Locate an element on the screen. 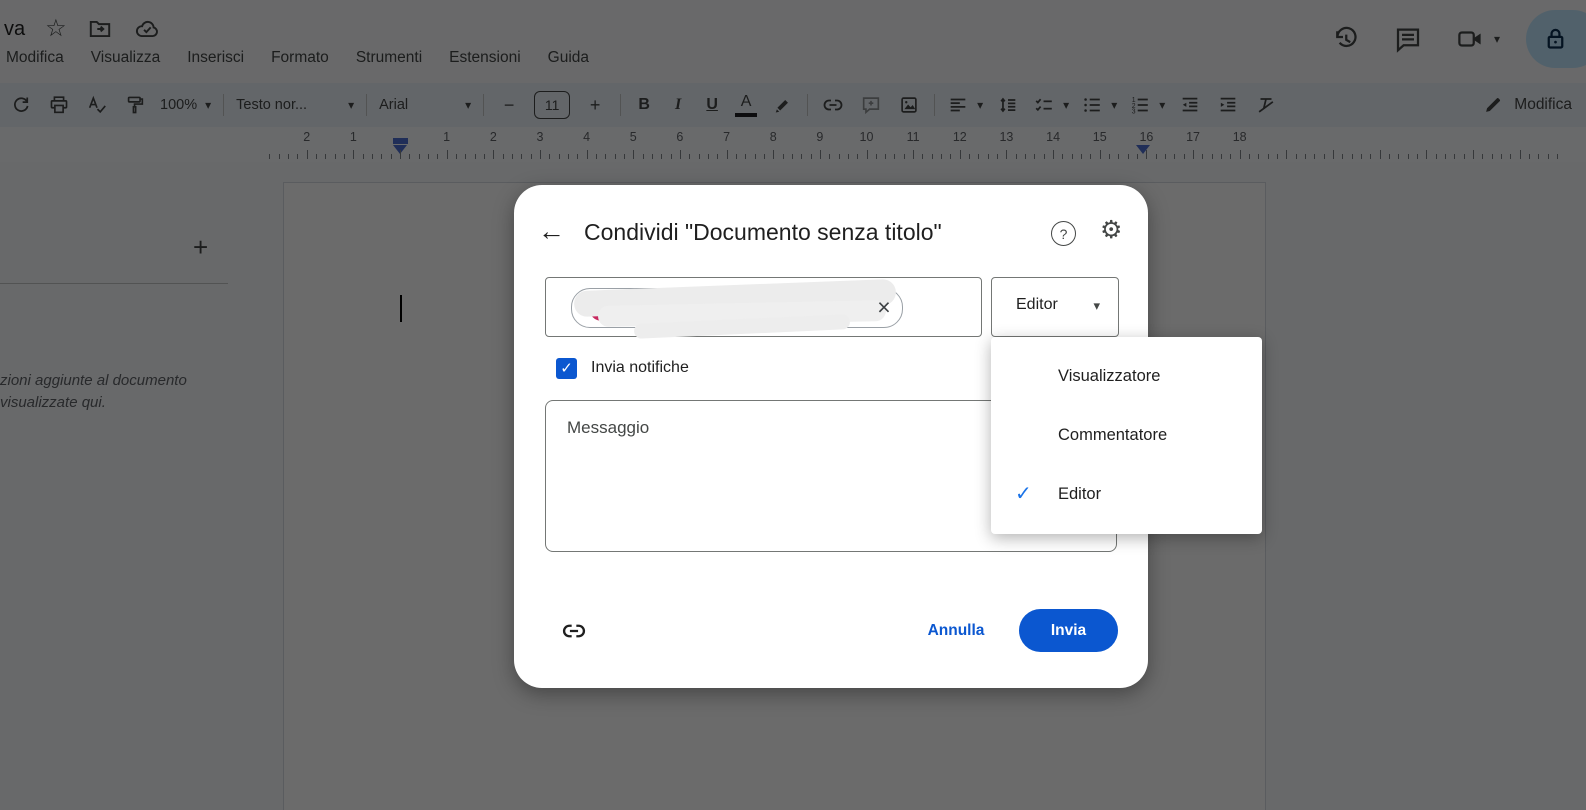 Image resolution: width=1586 pixels, height=810 pixels. chevron-down-icon: ▾ is located at coordinates (1096, 305).